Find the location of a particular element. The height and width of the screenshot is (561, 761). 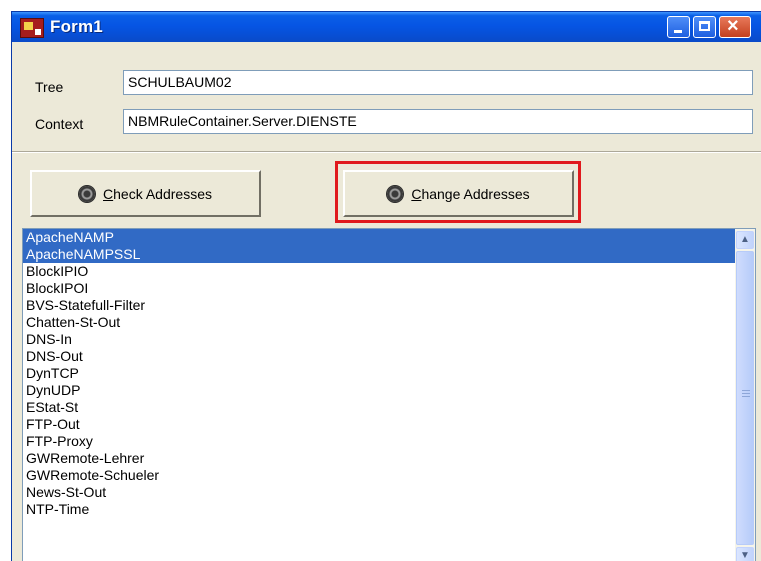

change-addresses-button: Change Addresses is located at coordinates (458, 193).